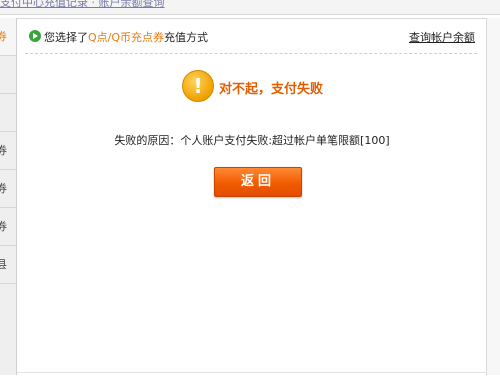 This screenshot has width=500, height=376. Describe the element at coordinates (493, 196) in the screenshot. I see `right-gutter` at that location.